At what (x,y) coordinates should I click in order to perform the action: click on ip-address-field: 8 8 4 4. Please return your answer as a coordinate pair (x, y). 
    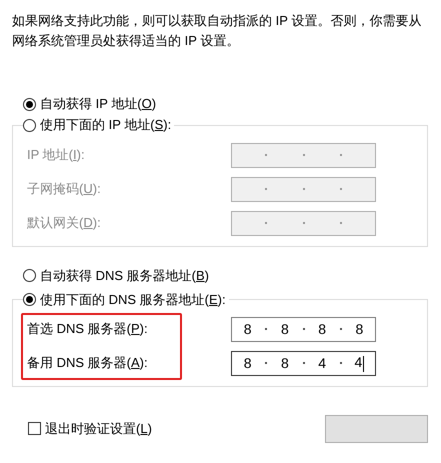
    Looking at the image, I should click on (303, 363).